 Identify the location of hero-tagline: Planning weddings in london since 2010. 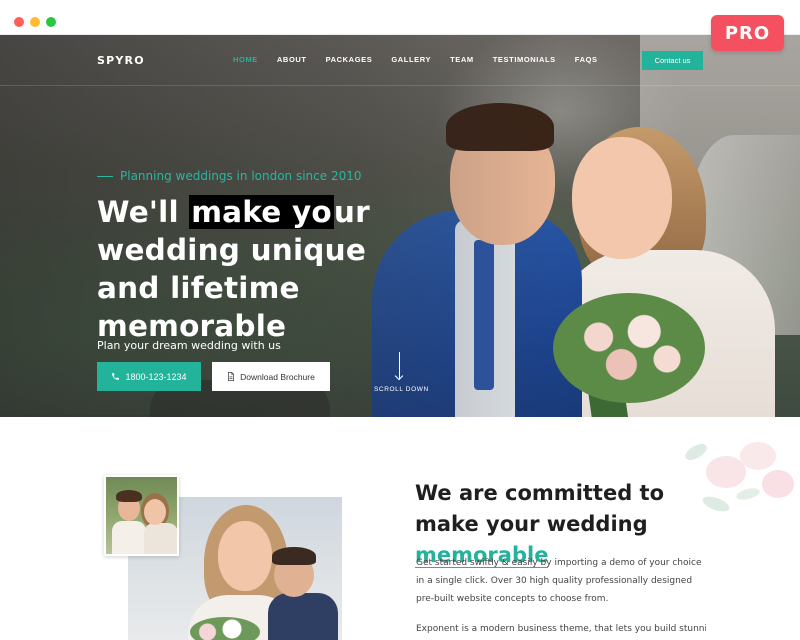
(229, 176).